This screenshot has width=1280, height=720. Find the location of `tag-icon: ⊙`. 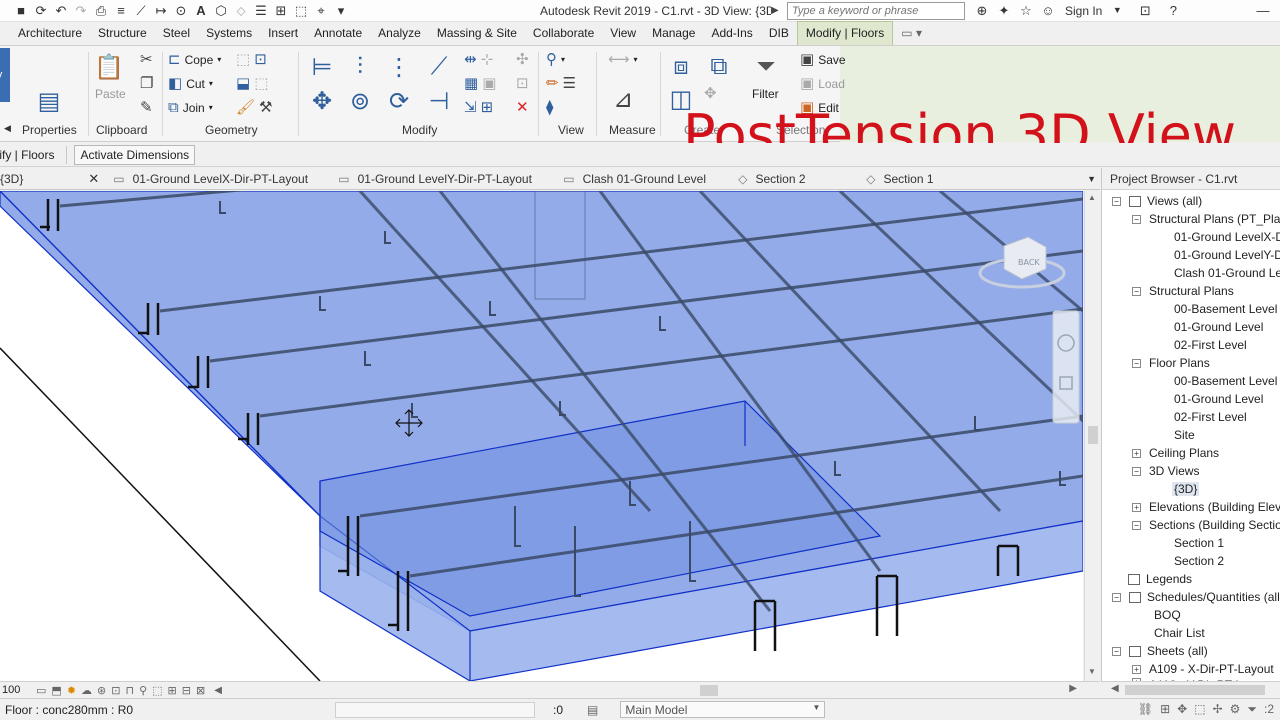

tag-icon: ⊙ is located at coordinates (181, 10).